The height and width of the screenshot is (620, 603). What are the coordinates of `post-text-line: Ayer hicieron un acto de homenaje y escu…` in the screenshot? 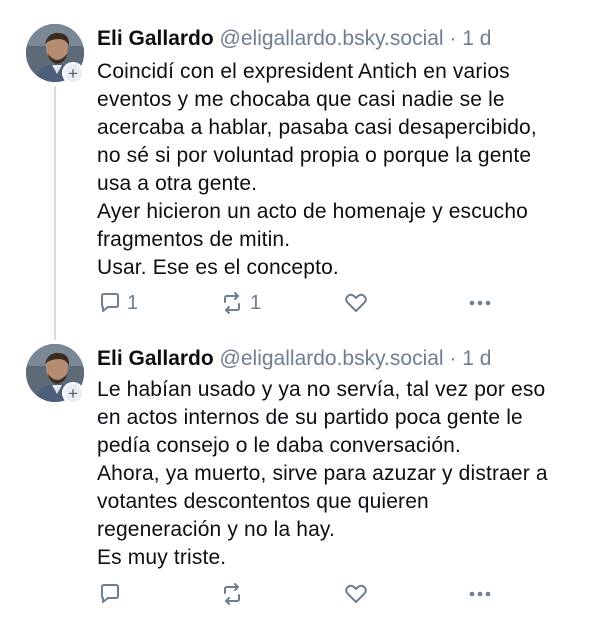 It's located at (312, 211).